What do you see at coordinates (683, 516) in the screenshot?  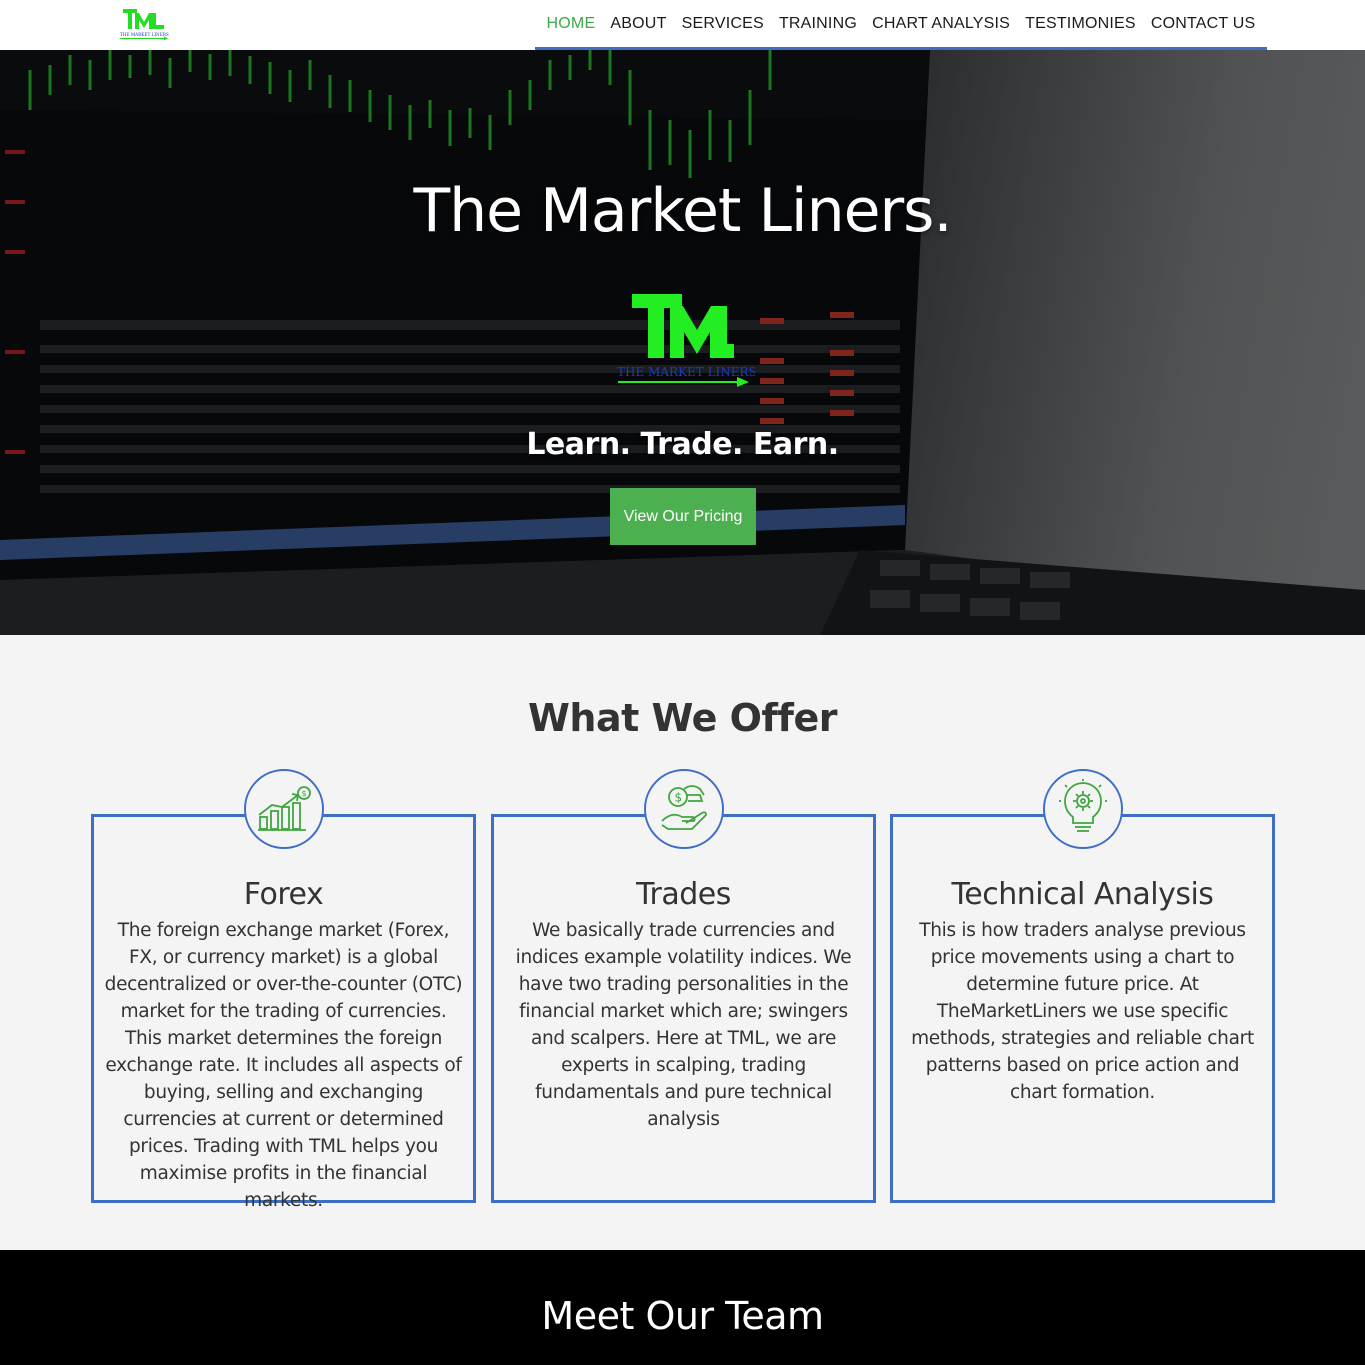 I see `view-pricing-button: View Our Pricing` at bounding box center [683, 516].